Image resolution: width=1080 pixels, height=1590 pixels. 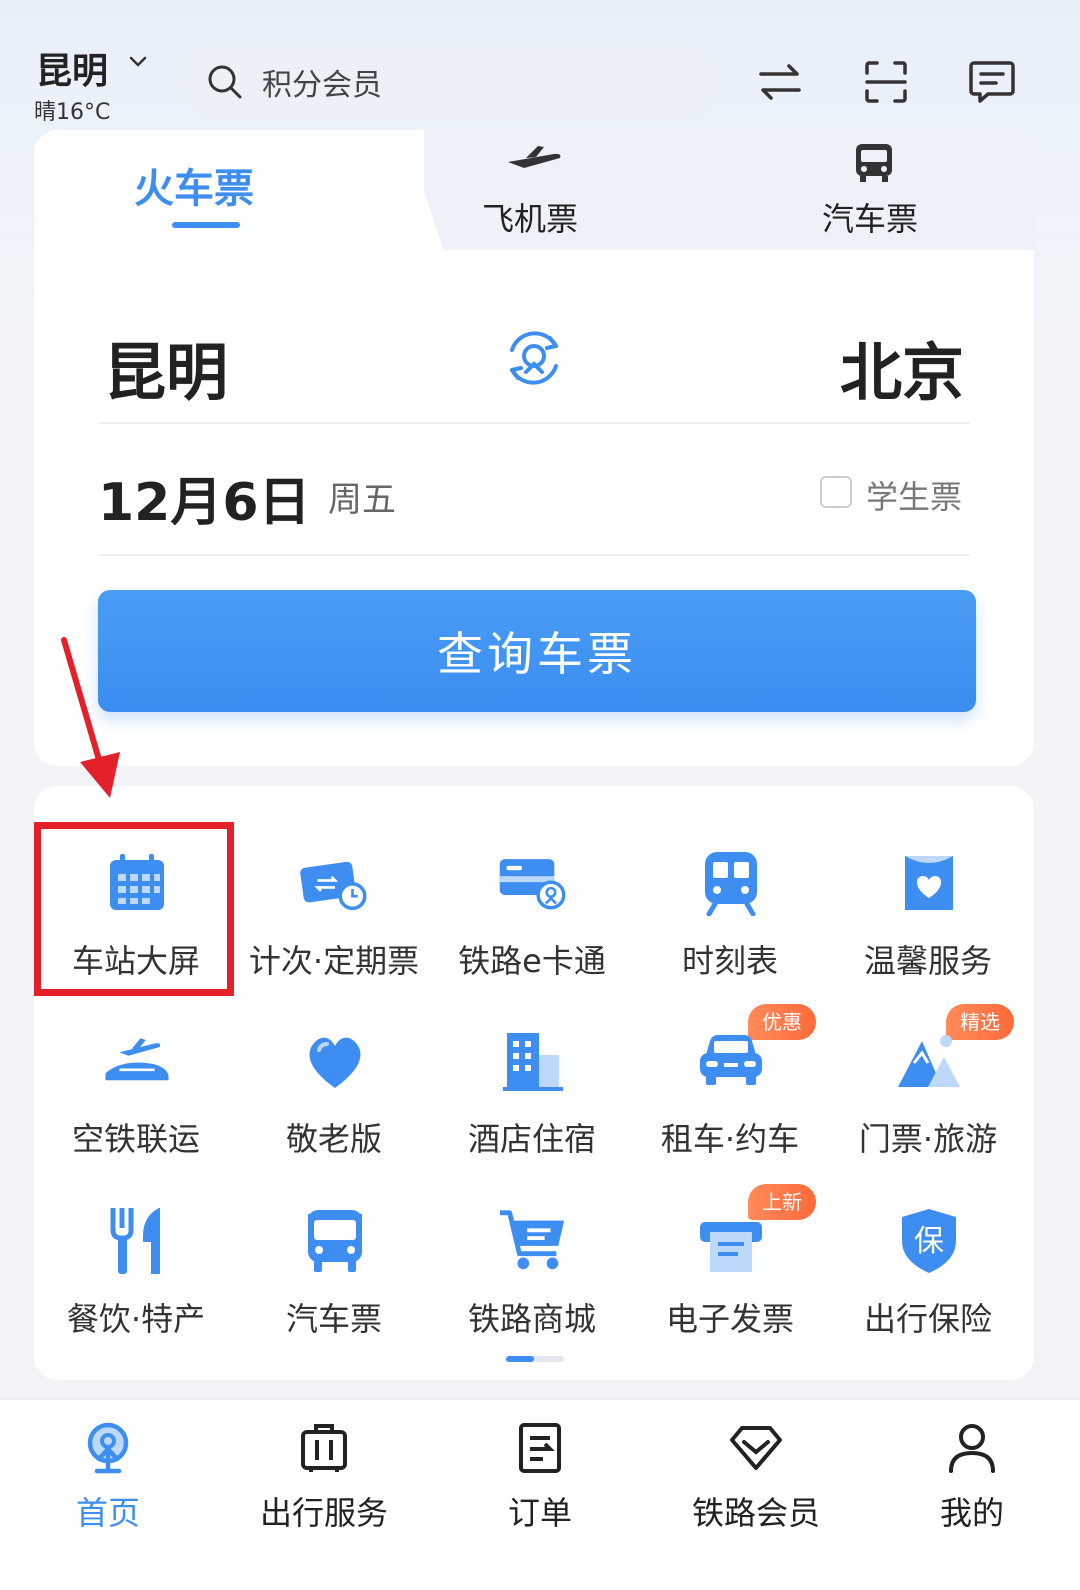 What do you see at coordinates (72, 68) in the screenshot?
I see `city-selector: 昆明` at bounding box center [72, 68].